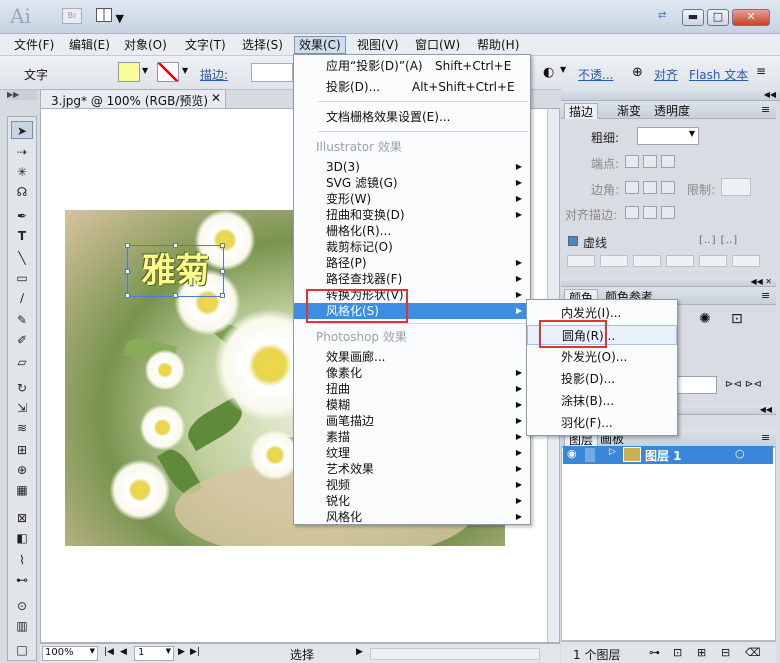  Describe the element at coordinates (437, 45) in the screenshot. I see `menu-window: 窗口(W)` at that location.